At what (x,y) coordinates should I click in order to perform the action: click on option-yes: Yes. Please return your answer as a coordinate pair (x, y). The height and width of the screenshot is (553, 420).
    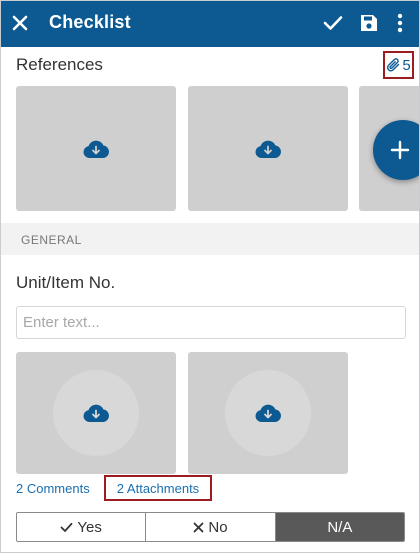
    Looking at the image, I should click on (81, 527).